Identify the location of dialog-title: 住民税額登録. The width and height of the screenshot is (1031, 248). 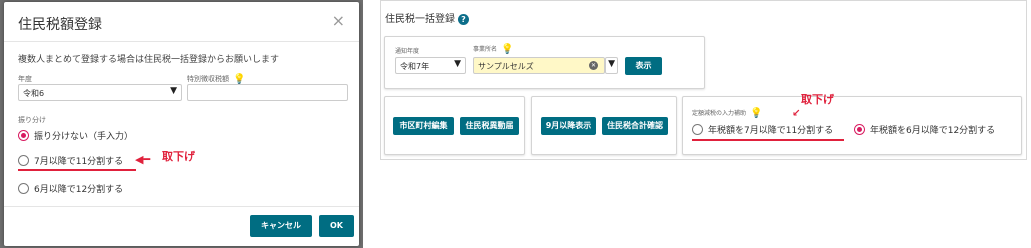
(60, 25).